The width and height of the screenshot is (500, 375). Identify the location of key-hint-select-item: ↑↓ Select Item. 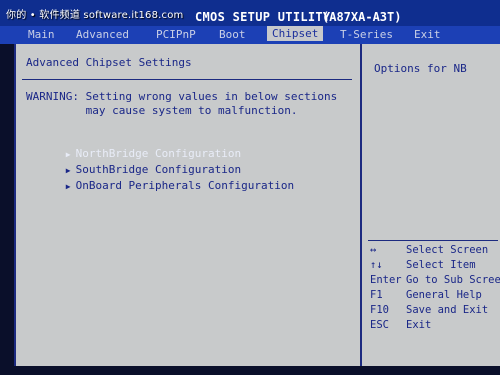
(423, 265).